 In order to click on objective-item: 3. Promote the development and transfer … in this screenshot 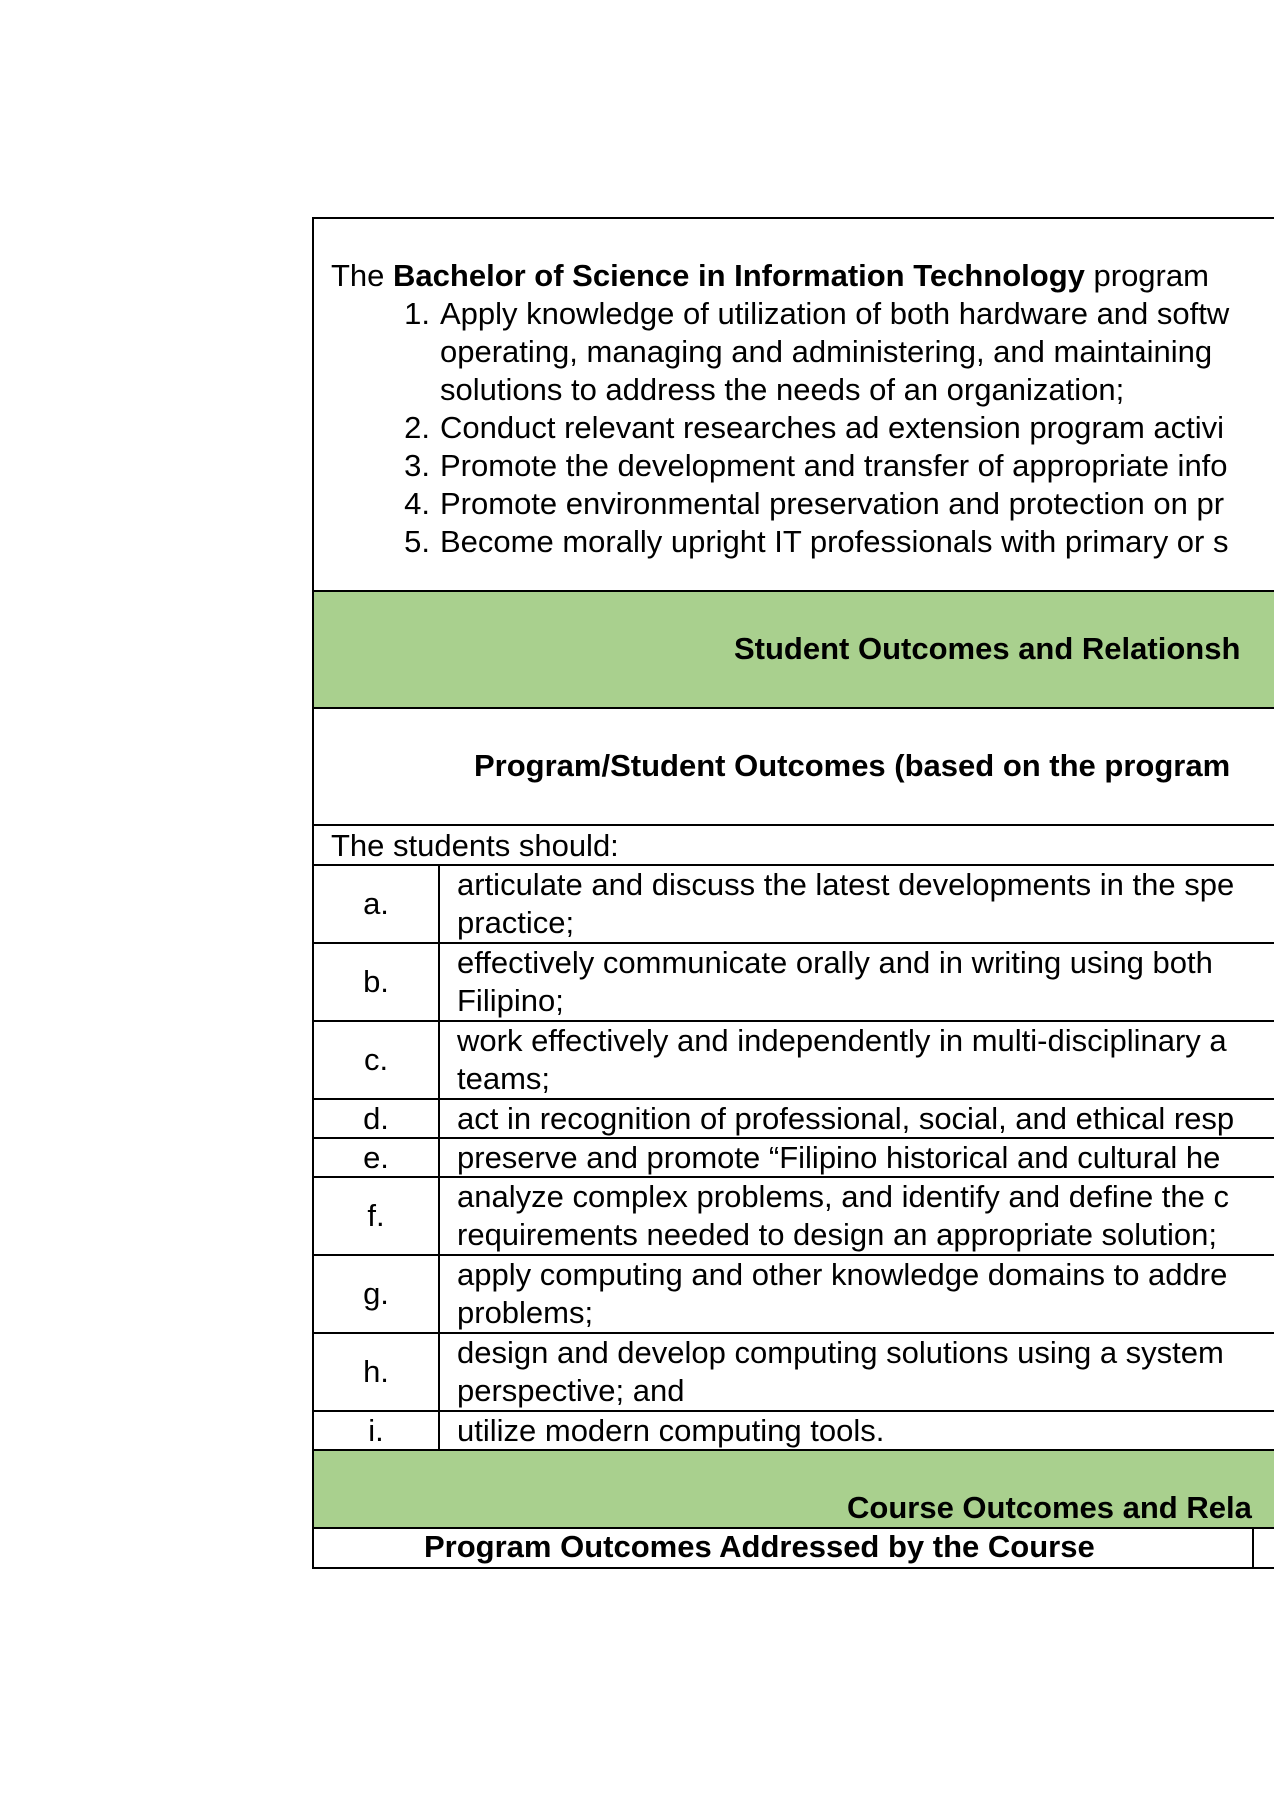, I will do `click(816, 465)`.